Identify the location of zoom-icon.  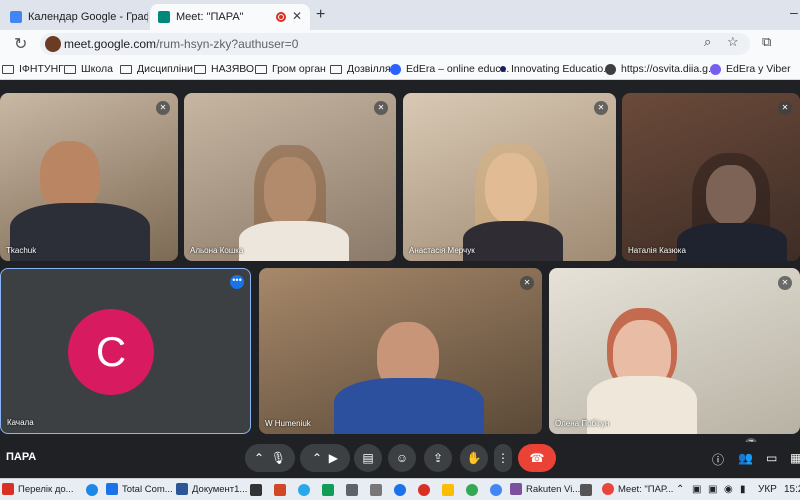
(400, 490).